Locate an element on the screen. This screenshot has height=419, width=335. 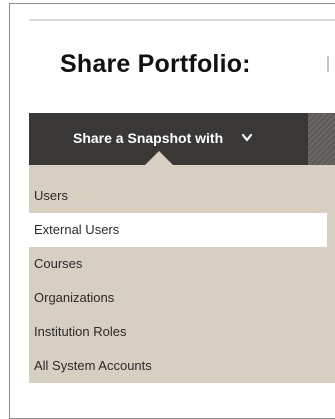
dropdown-pointer is located at coordinates (159, 158).